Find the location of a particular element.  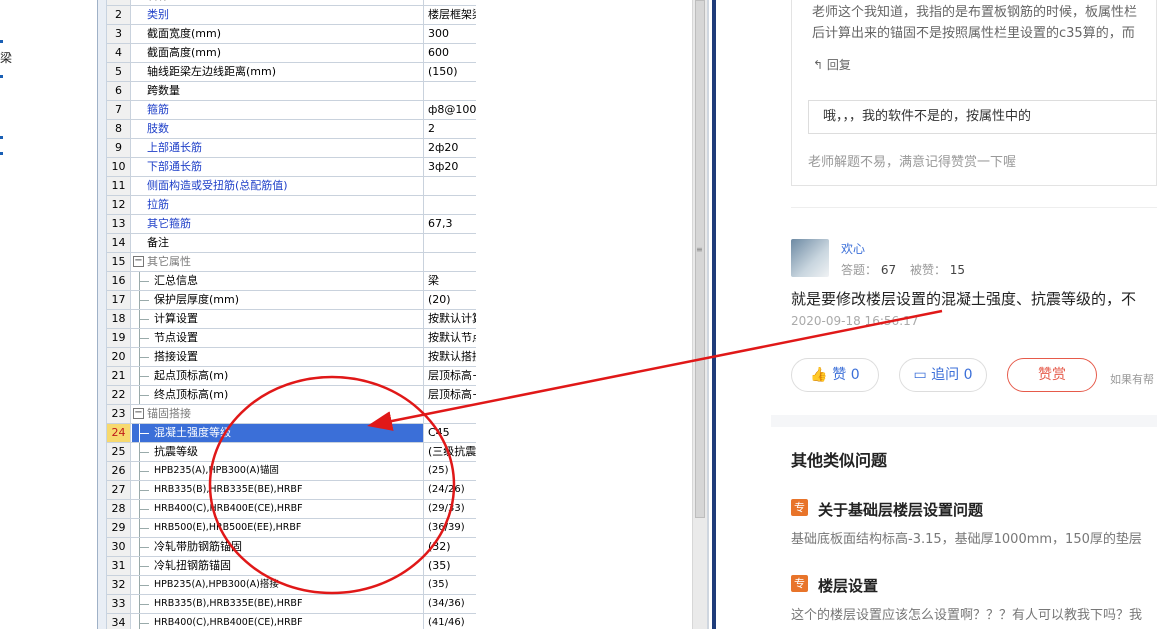

table-row: 4 截面高度(mm) 600 is located at coordinates (340, 53).